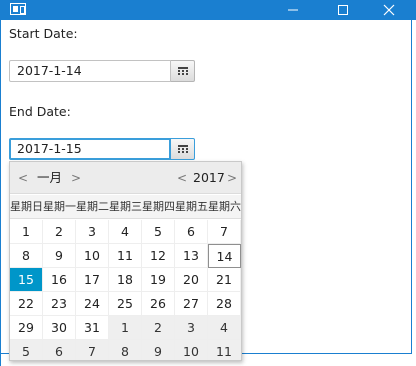  Describe the element at coordinates (50, 177) in the screenshot. I see `month-label: 一月` at that location.